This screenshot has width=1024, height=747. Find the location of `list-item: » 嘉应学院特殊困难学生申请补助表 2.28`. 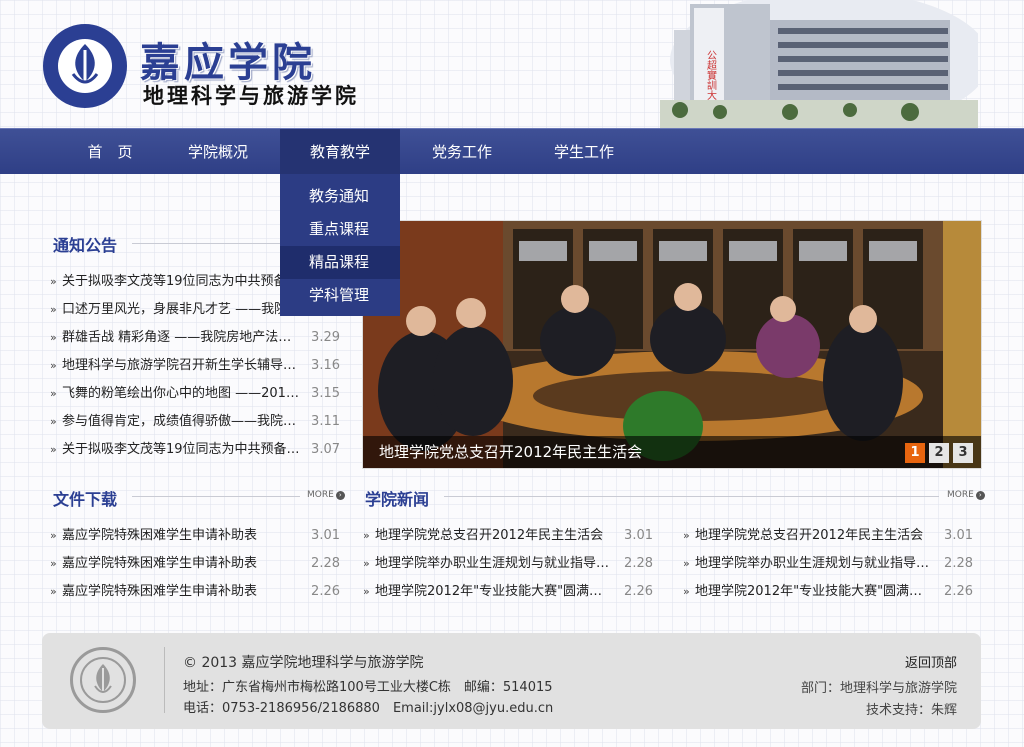

list-item: » 嘉应学院特殊困难学生申请补助表 2.28 is located at coordinates (195, 564).